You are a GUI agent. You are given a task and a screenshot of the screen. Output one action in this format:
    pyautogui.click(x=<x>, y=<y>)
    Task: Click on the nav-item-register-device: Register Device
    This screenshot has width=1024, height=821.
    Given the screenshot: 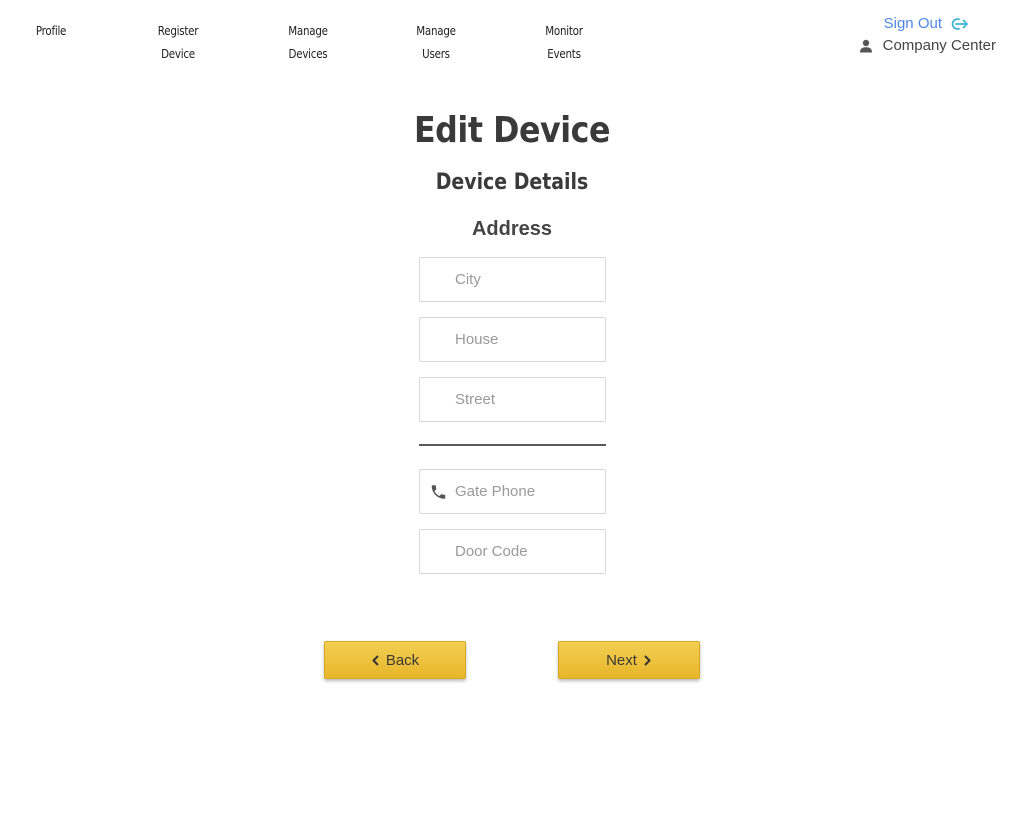 What is the action you would take?
    pyautogui.click(x=177, y=43)
    